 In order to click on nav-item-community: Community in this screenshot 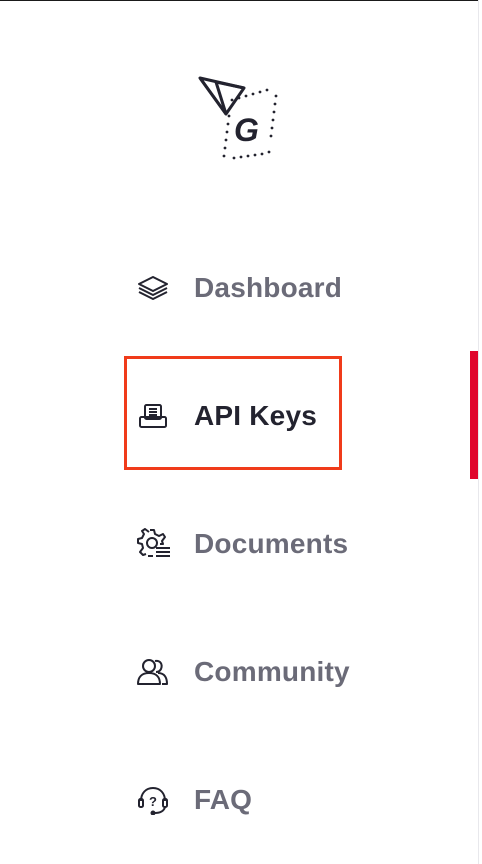, I will do `click(243, 672)`.